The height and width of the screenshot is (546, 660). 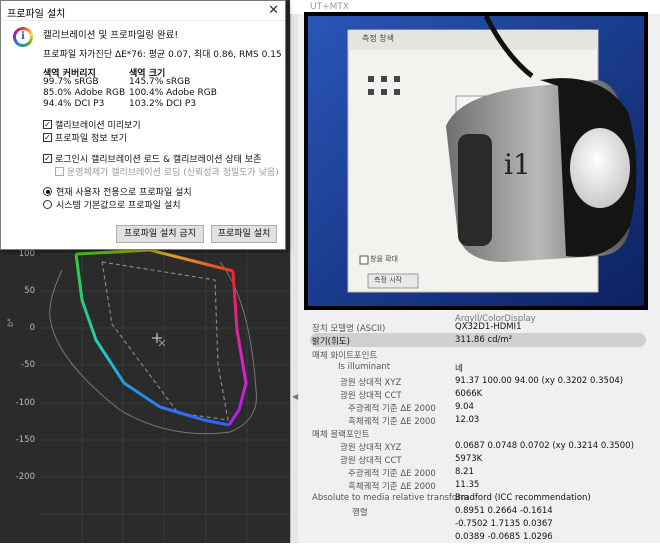 What do you see at coordinates (504, 537) in the screenshot?
I see `matrix-row: 0.0389 -0.0685 1.0296` at bounding box center [504, 537].